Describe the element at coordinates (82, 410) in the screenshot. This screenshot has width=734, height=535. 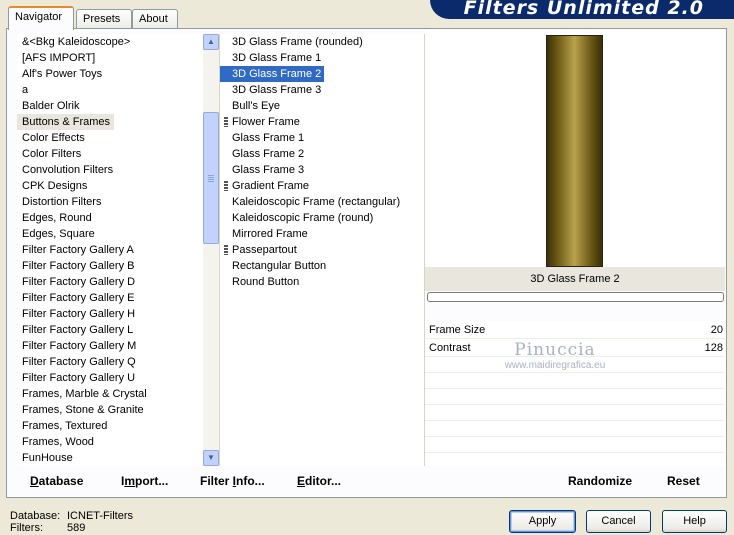
I see `category-item: Frames, Stone & Granite` at that location.